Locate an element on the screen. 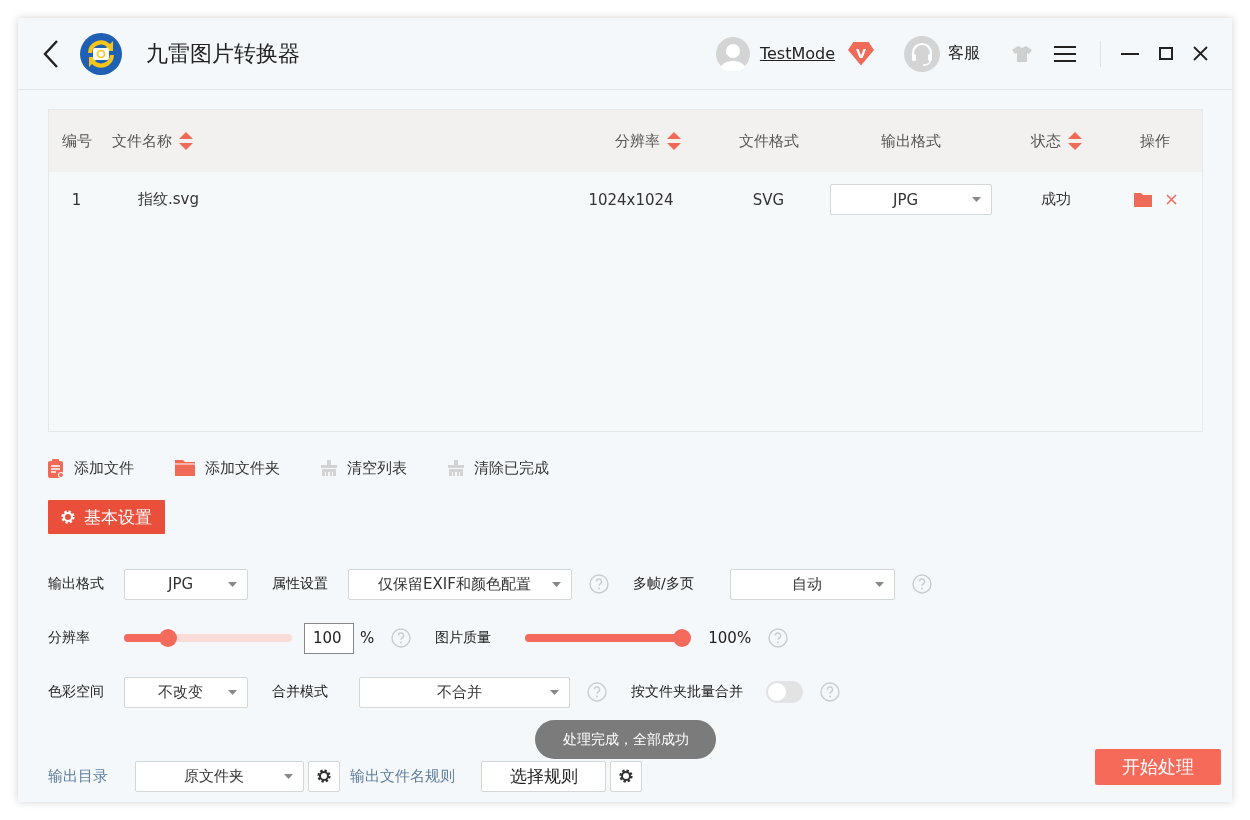 The image size is (1250, 820). filename-rule-label: 输出文件名规则 is located at coordinates (403, 776).